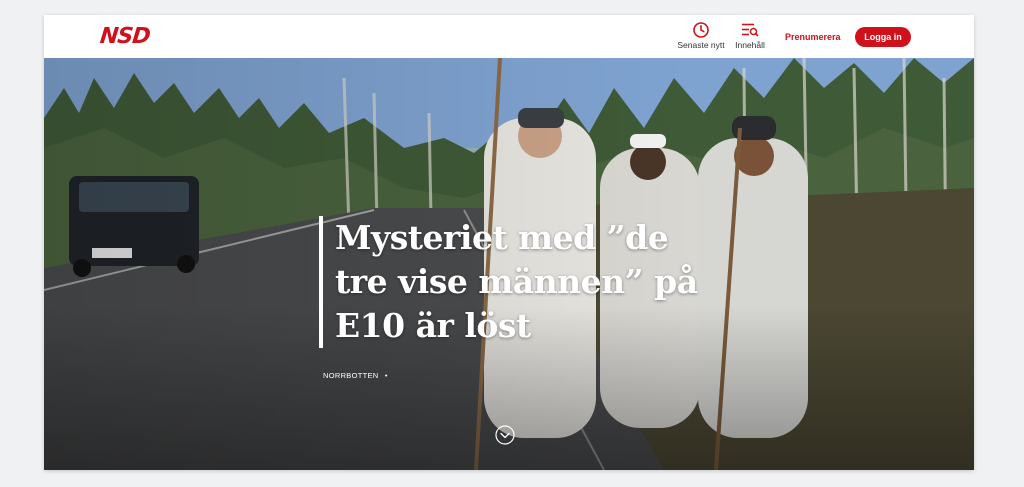 The width and height of the screenshot is (1024, 487). Describe the element at coordinates (351, 375) in the screenshot. I see `section-label: NORRBOTTEN` at that location.